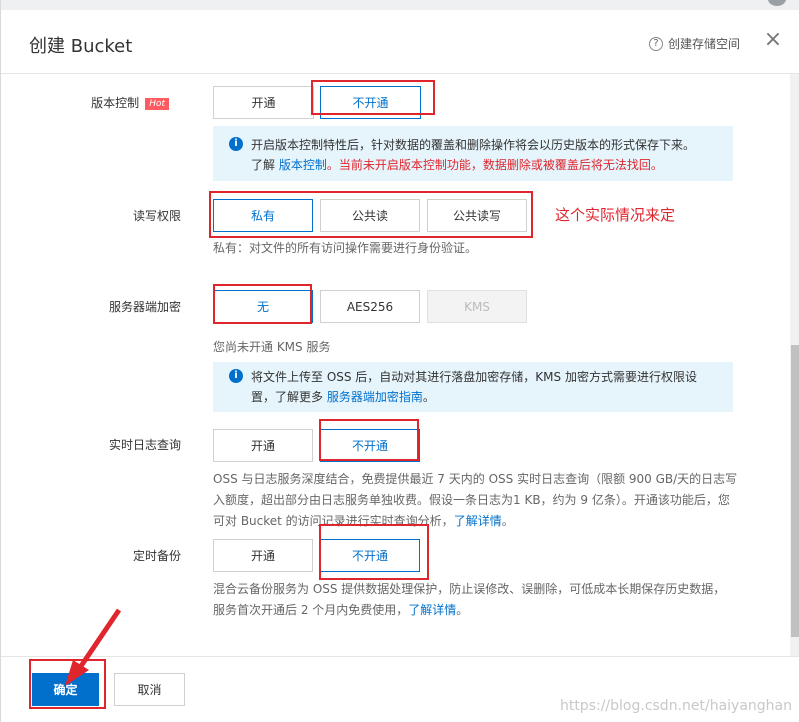 The image size is (799, 722). Describe the element at coordinates (795, 491) in the screenshot. I see `scrollbar-thumb` at that location.